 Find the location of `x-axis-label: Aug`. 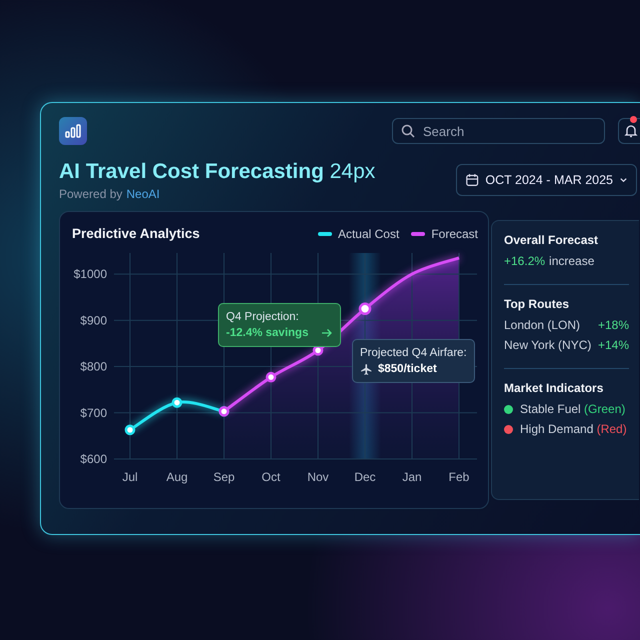

x-axis-label: Aug is located at coordinates (177, 477).